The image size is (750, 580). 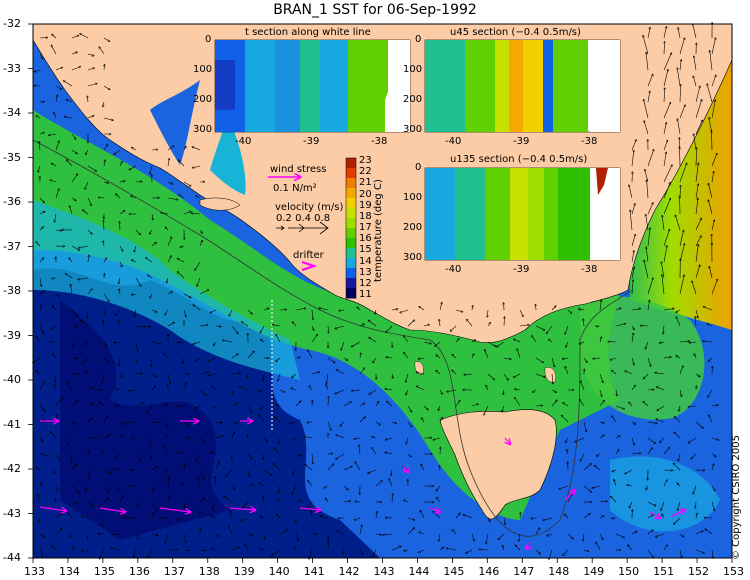 I want to click on lon-tick-label: 151, so click(x=664, y=571).